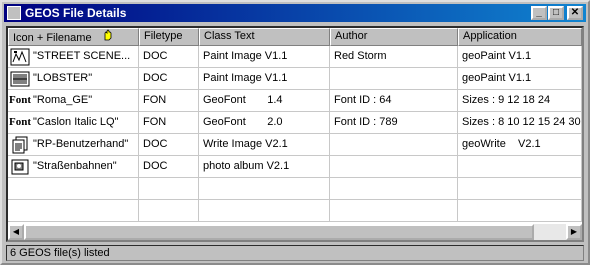 The height and width of the screenshot is (265, 590). I want to click on scroll-track, so click(295, 232).